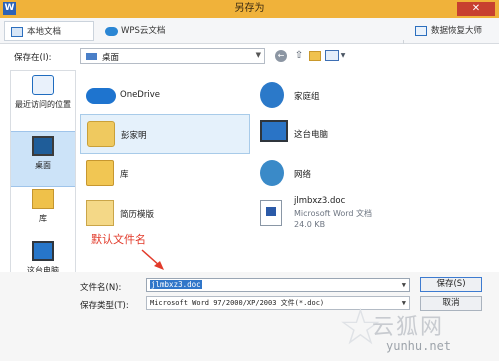 This screenshot has height=361, width=499. What do you see at coordinates (451, 284) in the screenshot?
I see `save-button: 保存(S)` at bounding box center [451, 284].